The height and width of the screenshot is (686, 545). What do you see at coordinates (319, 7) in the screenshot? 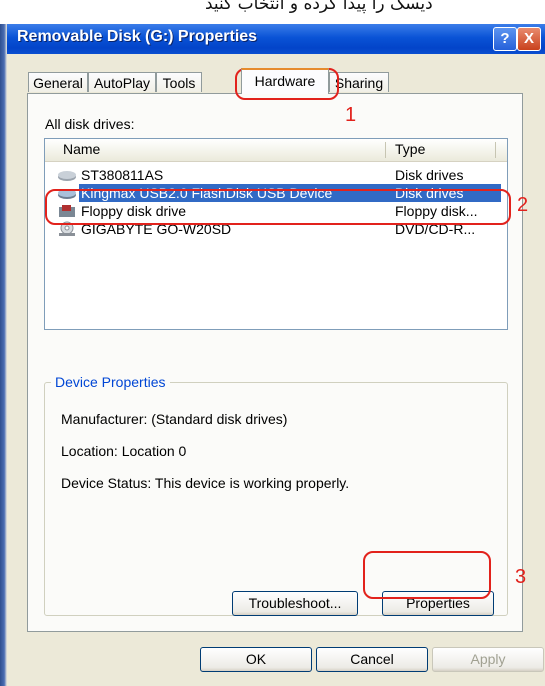
I see `persian-caption: دیسک را پیدا کرده و انتخاب کنید` at bounding box center [319, 7].